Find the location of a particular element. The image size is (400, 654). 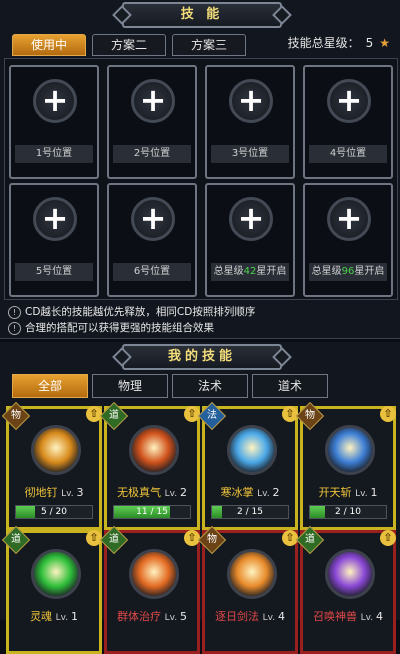

skill-slot-8-locked: 总星级96星开启 is located at coordinates (348, 240).